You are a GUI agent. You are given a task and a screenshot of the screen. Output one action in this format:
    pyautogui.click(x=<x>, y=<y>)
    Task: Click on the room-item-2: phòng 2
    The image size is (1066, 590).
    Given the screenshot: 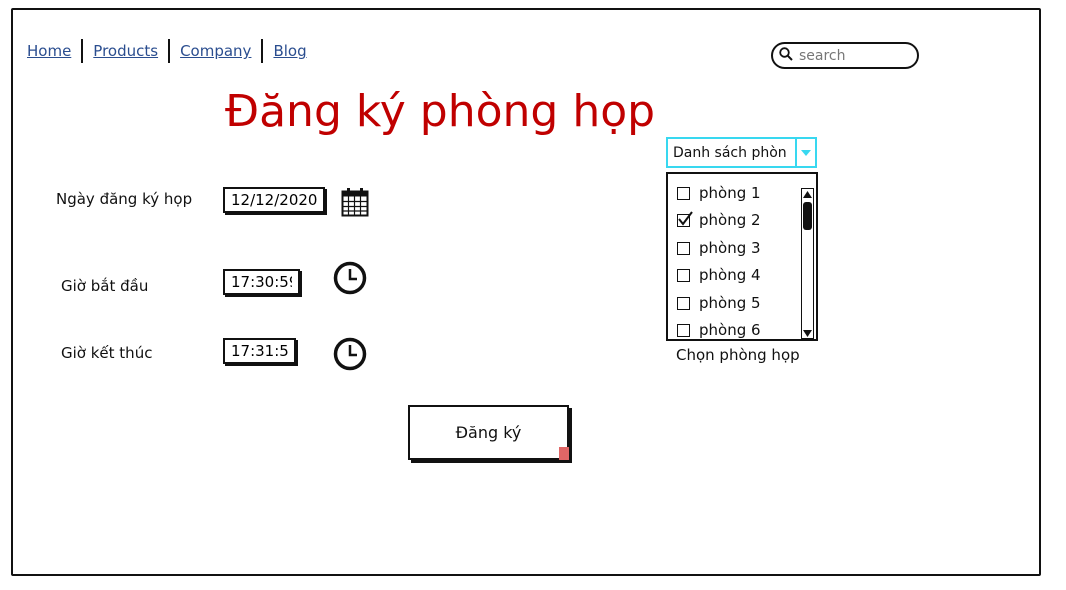 What is the action you would take?
    pyautogui.click(x=719, y=220)
    